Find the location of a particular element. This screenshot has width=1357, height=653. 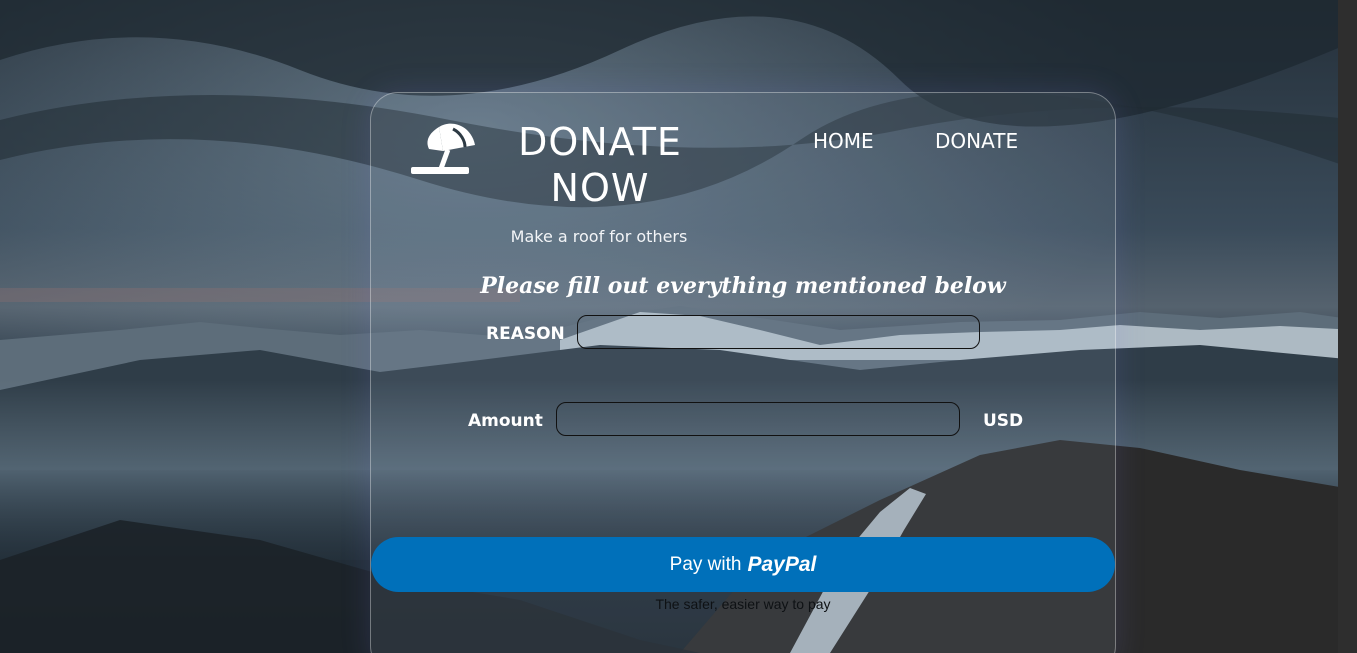

paypal-note: The safer, easier way to pay is located at coordinates (743, 604).